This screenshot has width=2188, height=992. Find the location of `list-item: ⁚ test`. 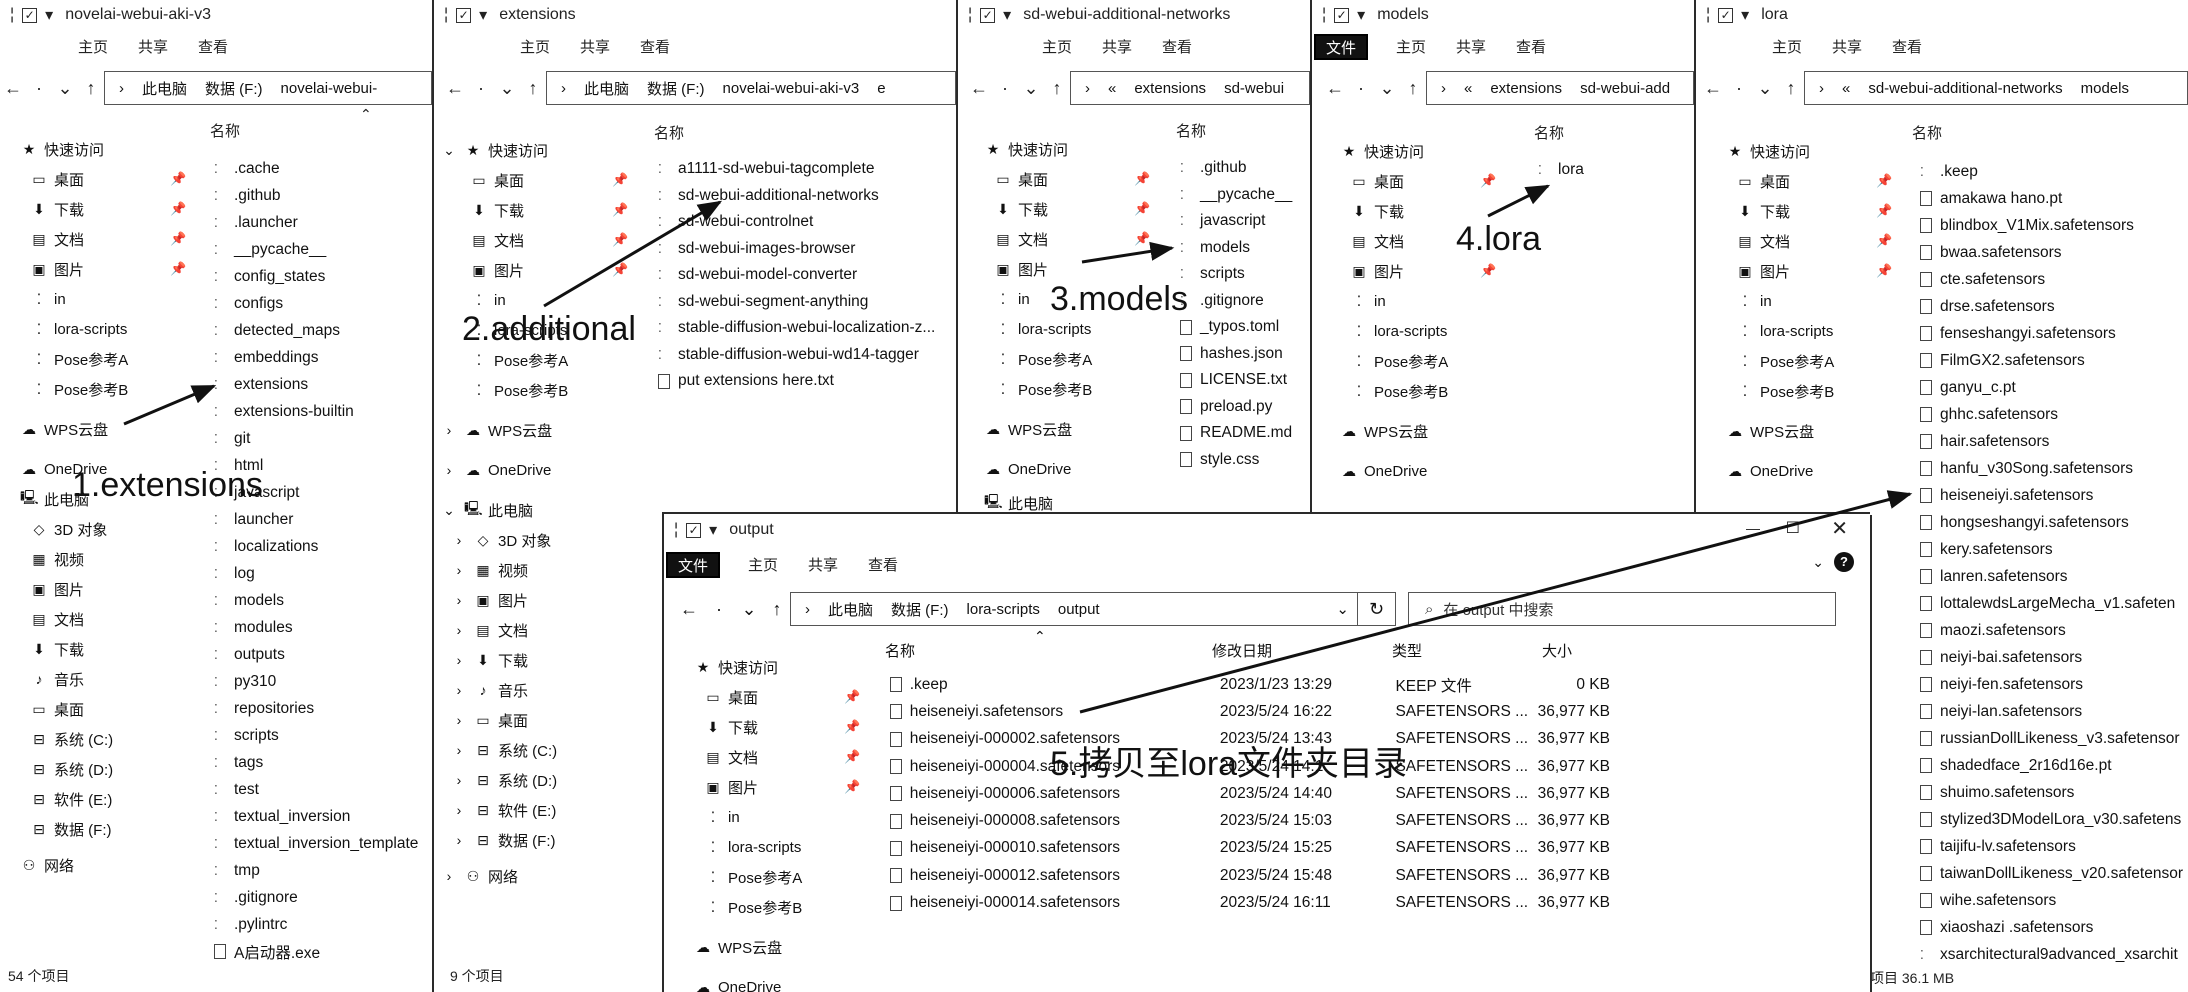

list-item: ⁚ test is located at coordinates (316, 789).